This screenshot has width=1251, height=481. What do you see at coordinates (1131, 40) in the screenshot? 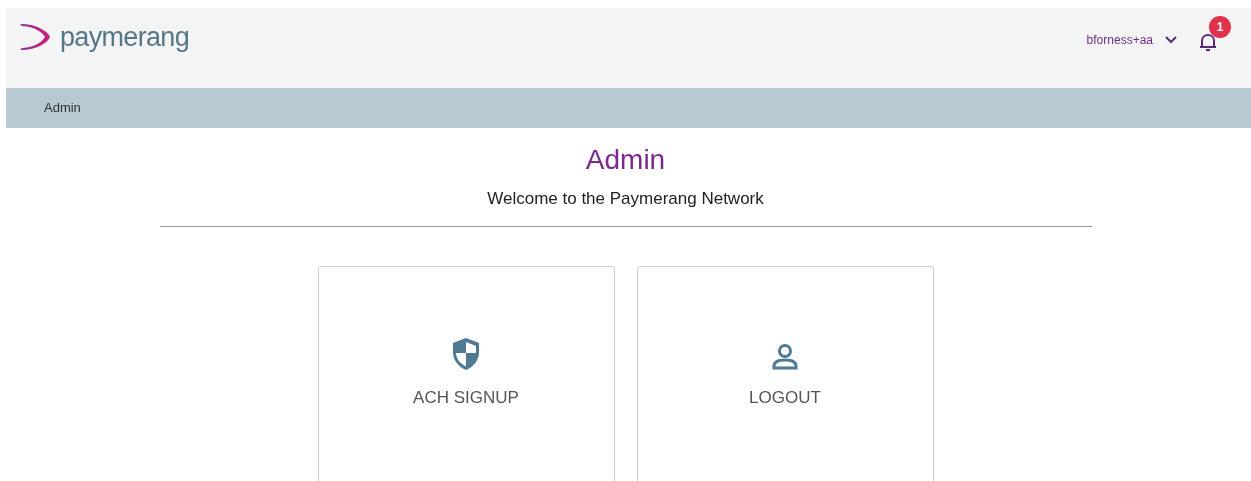
I see `user-menu: bforness+aa` at bounding box center [1131, 40].